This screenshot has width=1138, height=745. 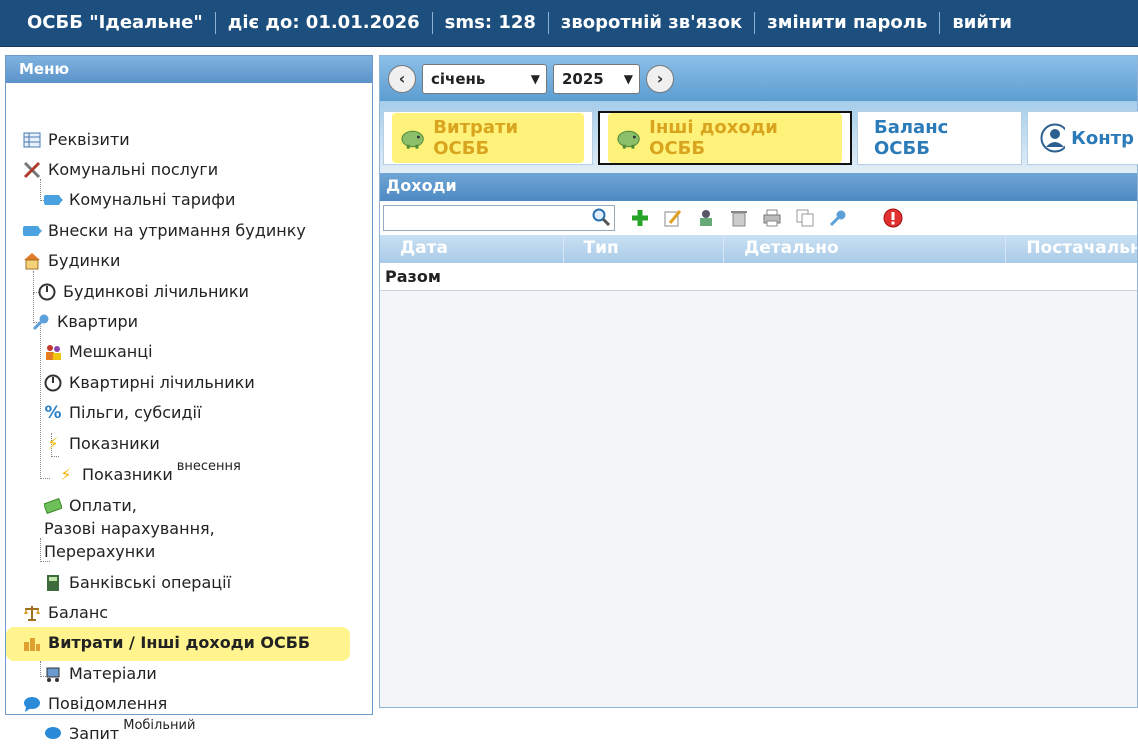 I want to click on next-month-button: ›, so click(x=660, y=78).